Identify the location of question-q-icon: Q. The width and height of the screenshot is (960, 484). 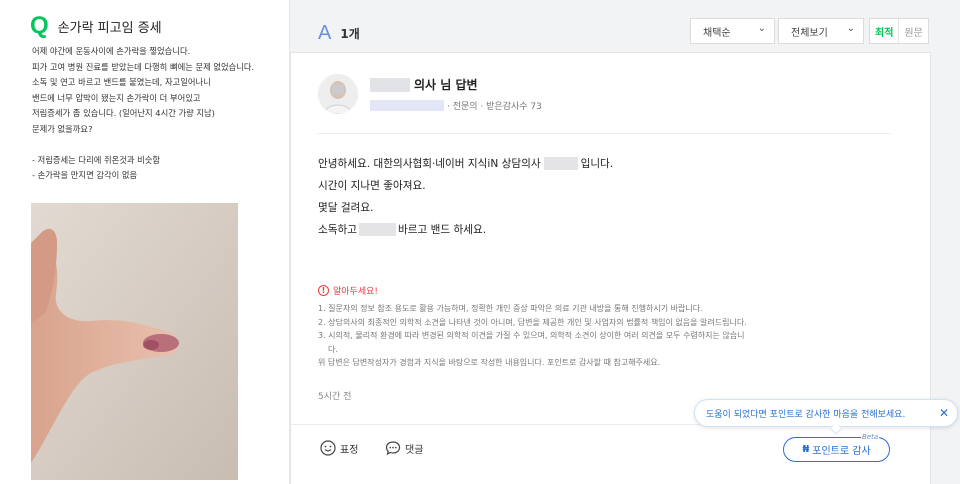
(39, 25).